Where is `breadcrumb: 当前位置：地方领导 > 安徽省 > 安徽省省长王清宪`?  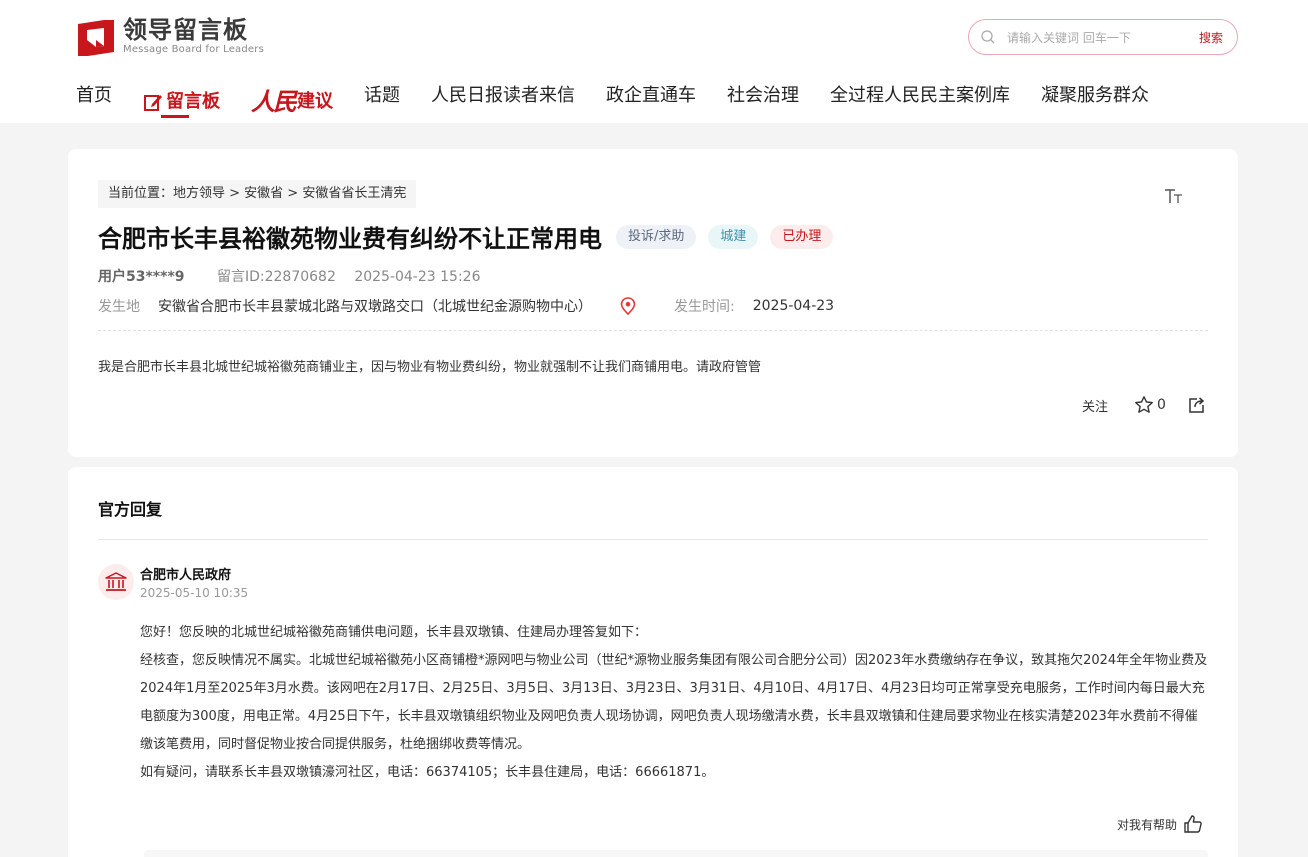 breadcrumb: 当前位置：地方领导 > 安徽省 > 安徽省省长王清宪 is located at coordinates (257, 194).